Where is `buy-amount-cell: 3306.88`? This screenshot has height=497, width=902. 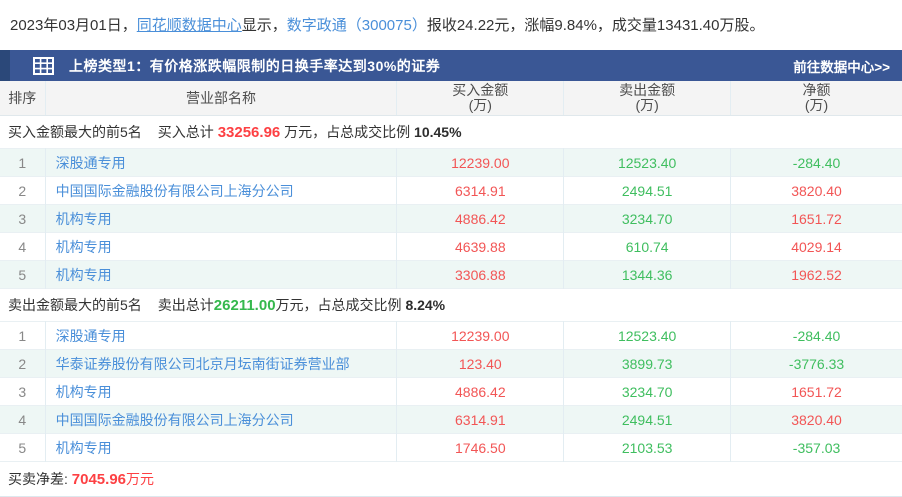
buy-amount-cell: 3306.88 is located at coordinates (480, 274).